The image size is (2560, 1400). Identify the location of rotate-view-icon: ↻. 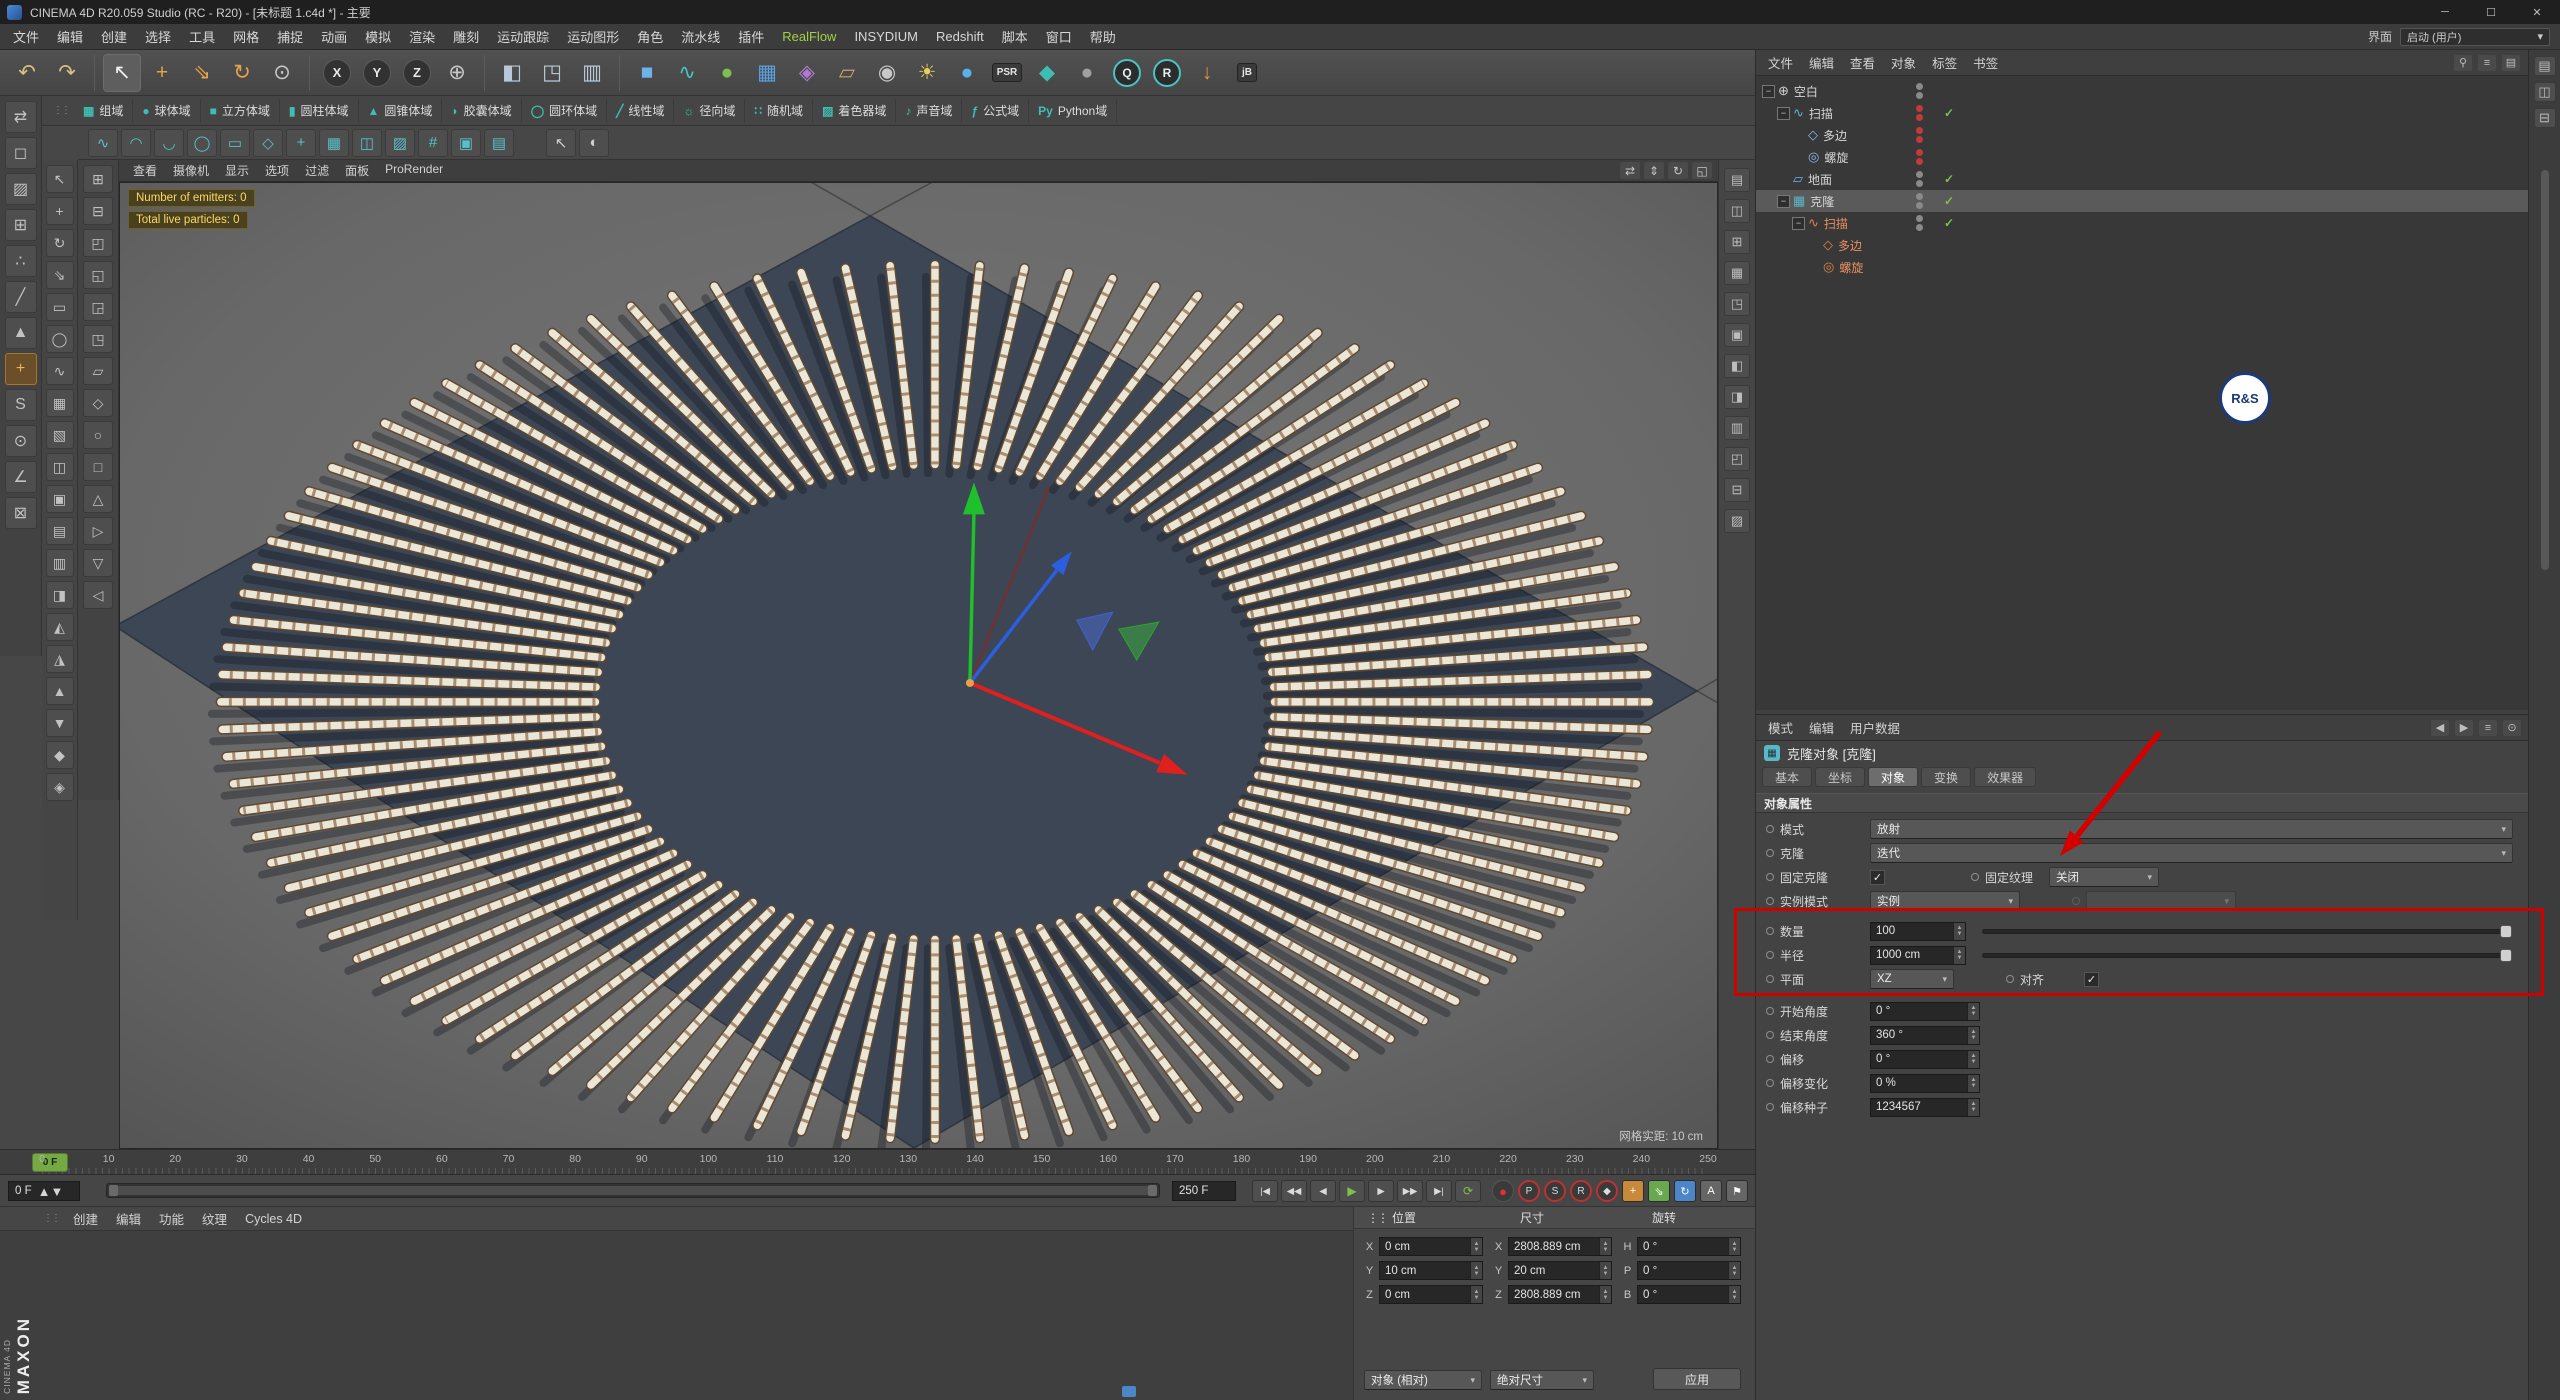
(1678, 170).